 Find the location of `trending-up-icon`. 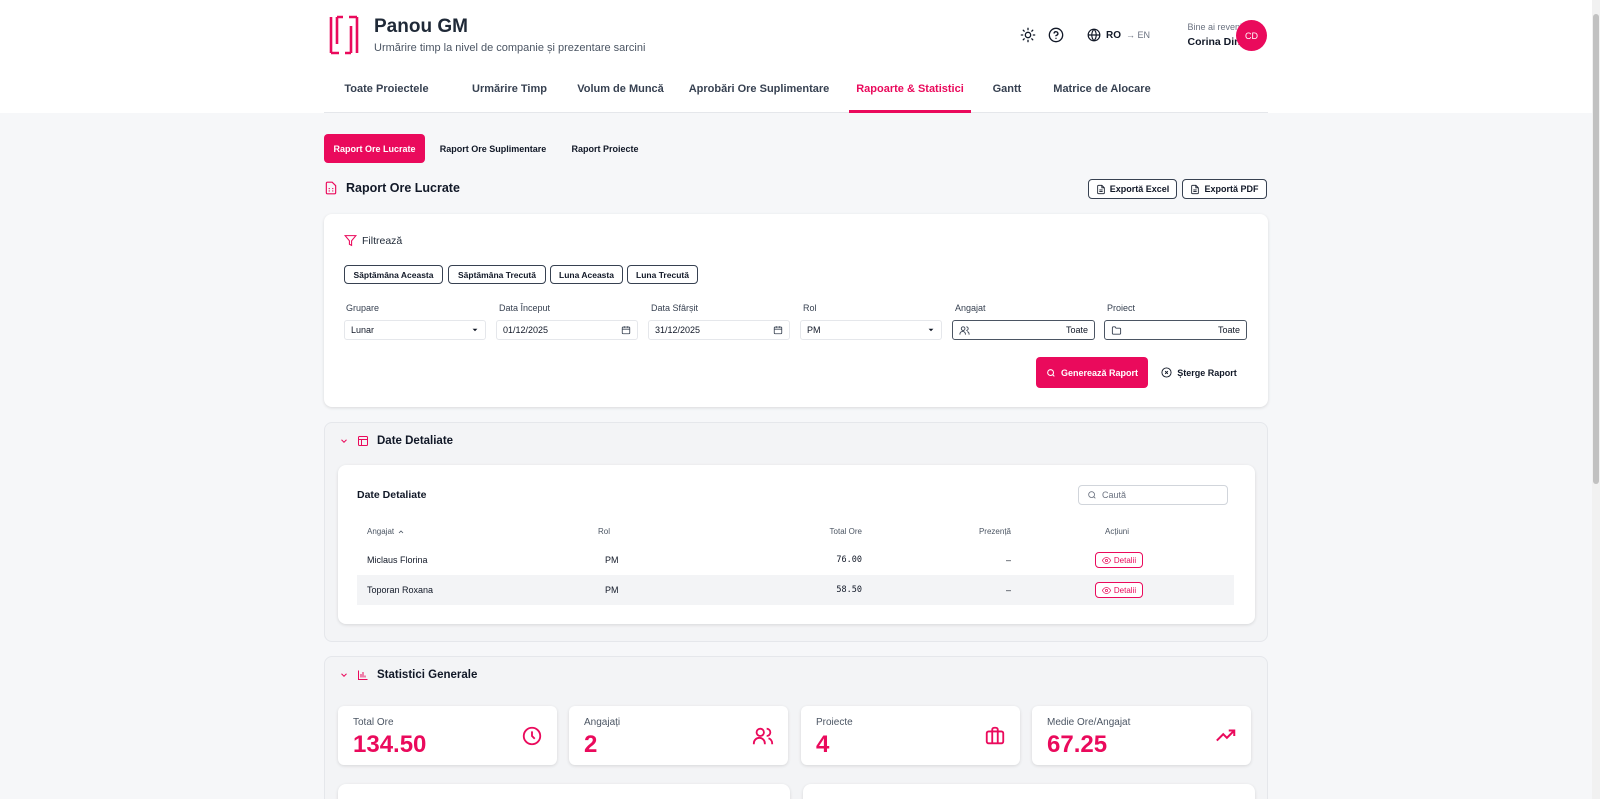

trending-up-icon is located at coordinates (1226, 736).